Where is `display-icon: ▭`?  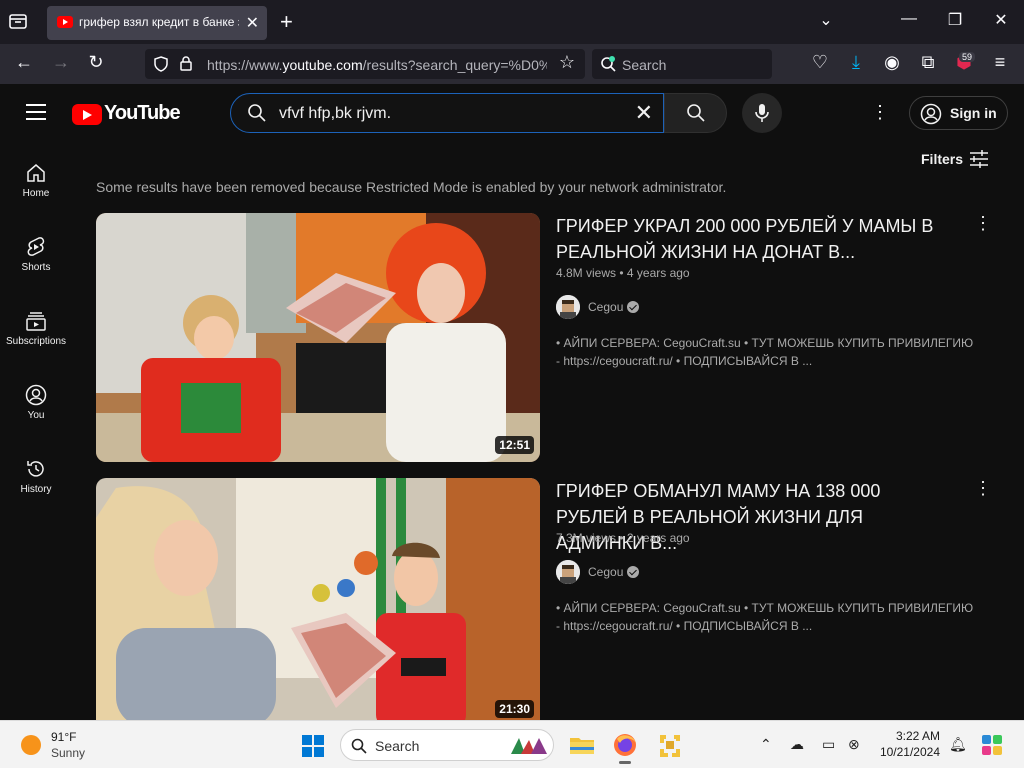 display-icon: ▭ is located at coordinates (828, 744).